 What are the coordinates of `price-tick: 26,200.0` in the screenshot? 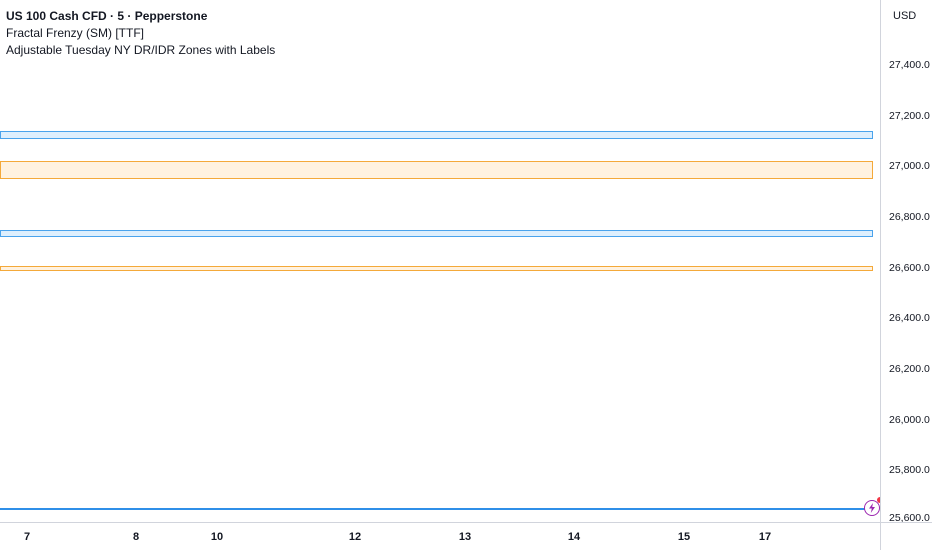 It's located at (909, 369).